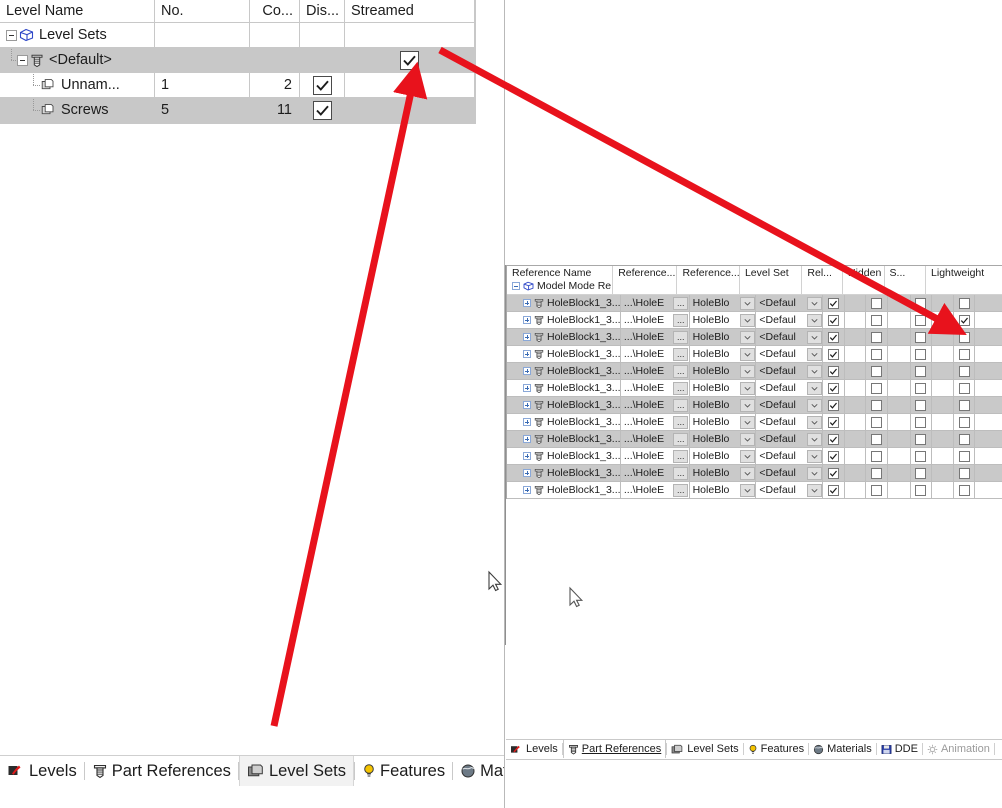 This screenshot has height=808, width=1002. Describe the element at coordinates (42, 771) in the screenshot. I see `tab-levels: Levels` at that location.